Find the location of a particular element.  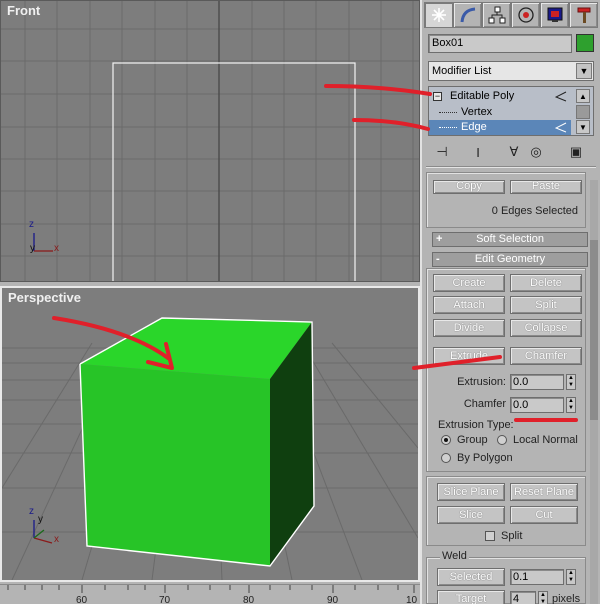

split-button: Split is located at coordinates (546, 305).